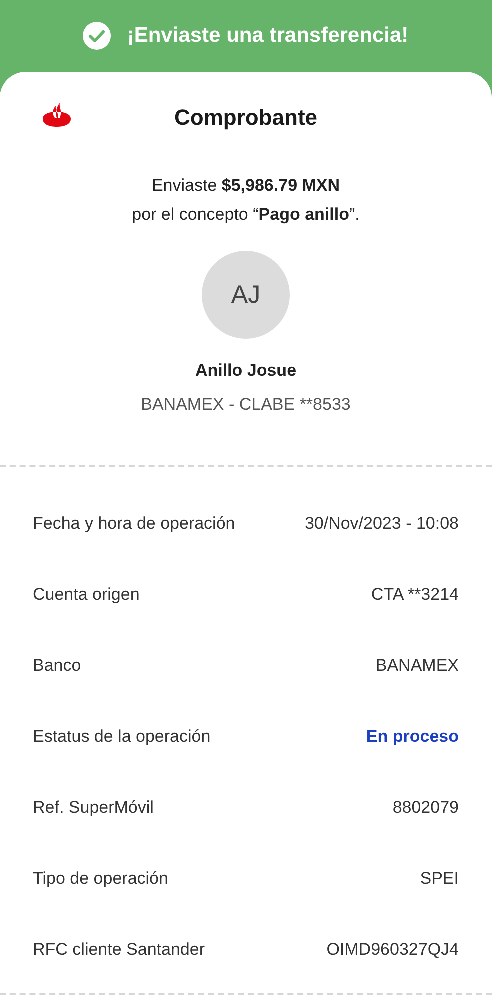  Describe the element at coordinates (439, 878) in the screenshot. I see `detail-value: SPEI` at that location.